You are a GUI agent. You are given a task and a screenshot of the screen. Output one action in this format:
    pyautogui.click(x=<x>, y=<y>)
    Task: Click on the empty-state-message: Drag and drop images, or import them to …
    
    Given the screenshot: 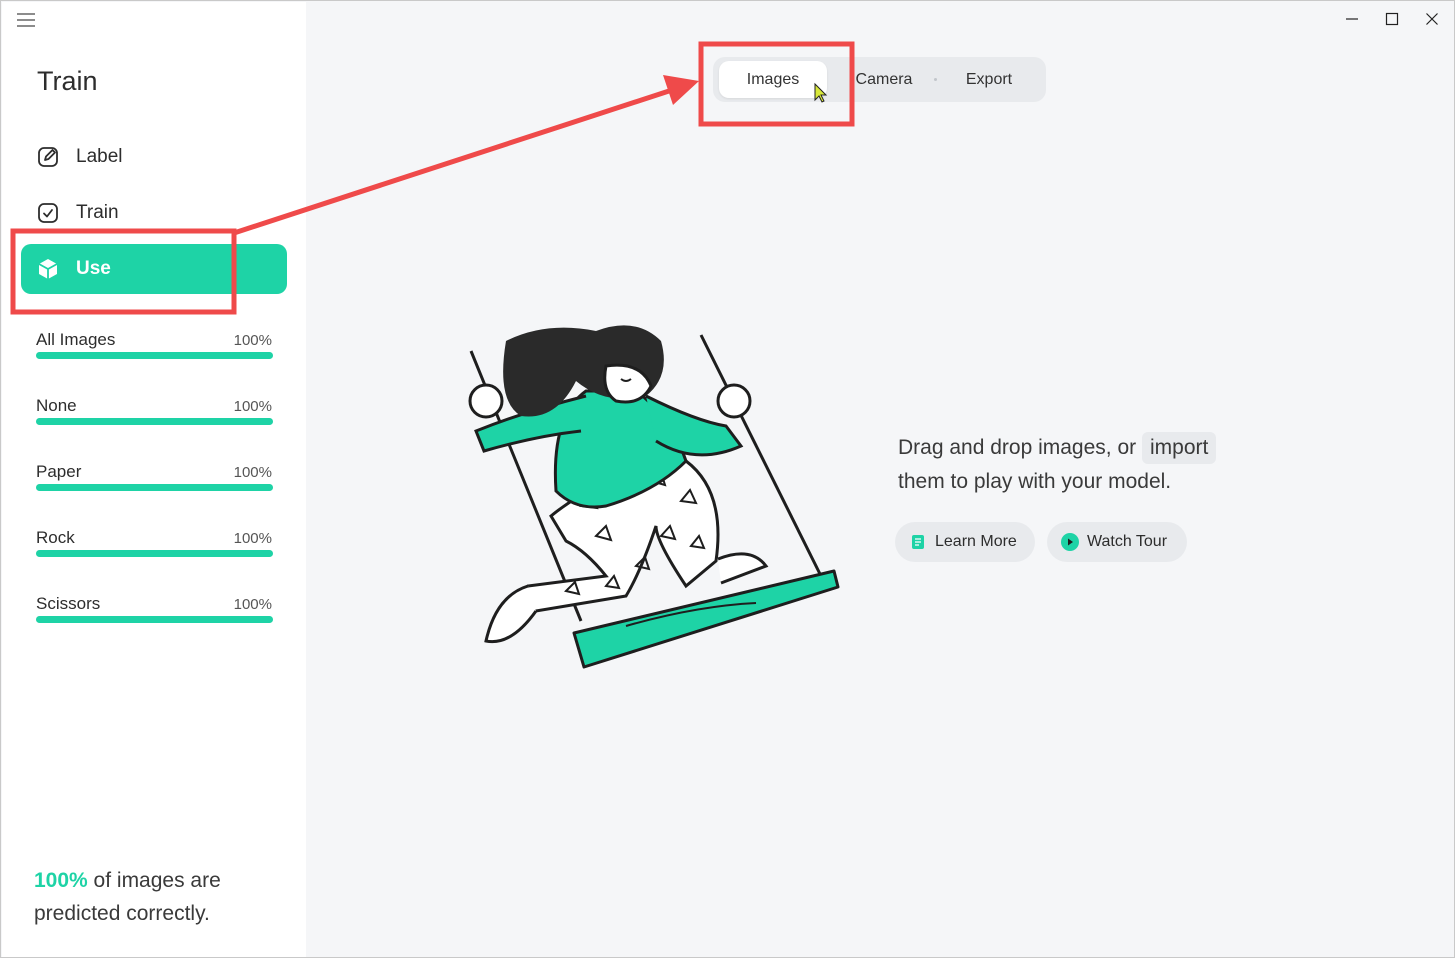 What is the action you would take?
    pyautogui.click(x=1078, y=465)
    